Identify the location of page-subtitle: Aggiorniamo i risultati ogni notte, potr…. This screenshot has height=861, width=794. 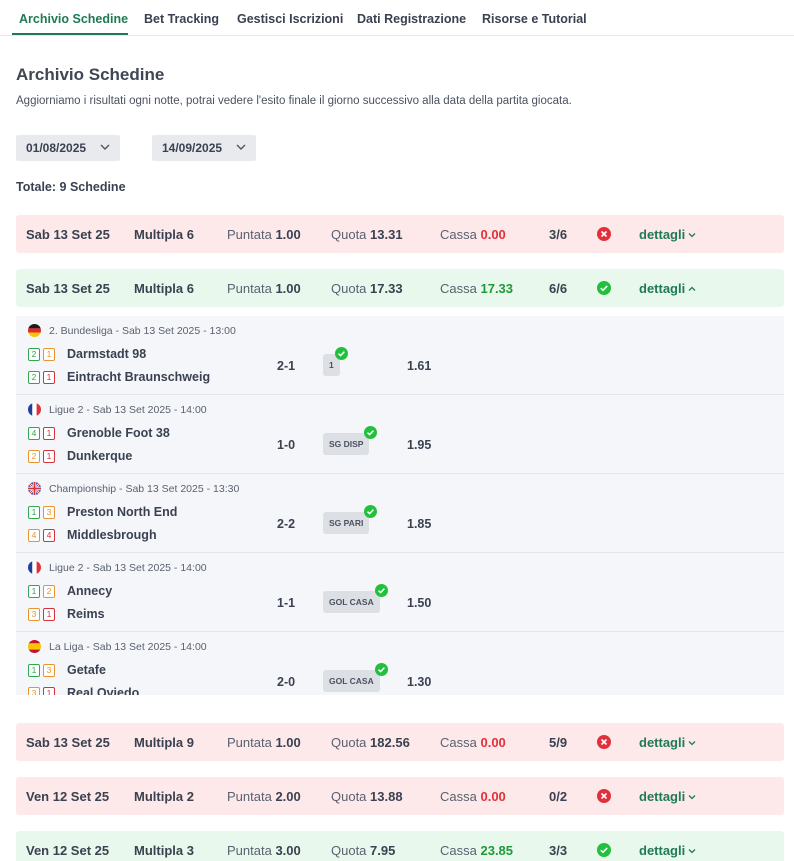
(294, 101).